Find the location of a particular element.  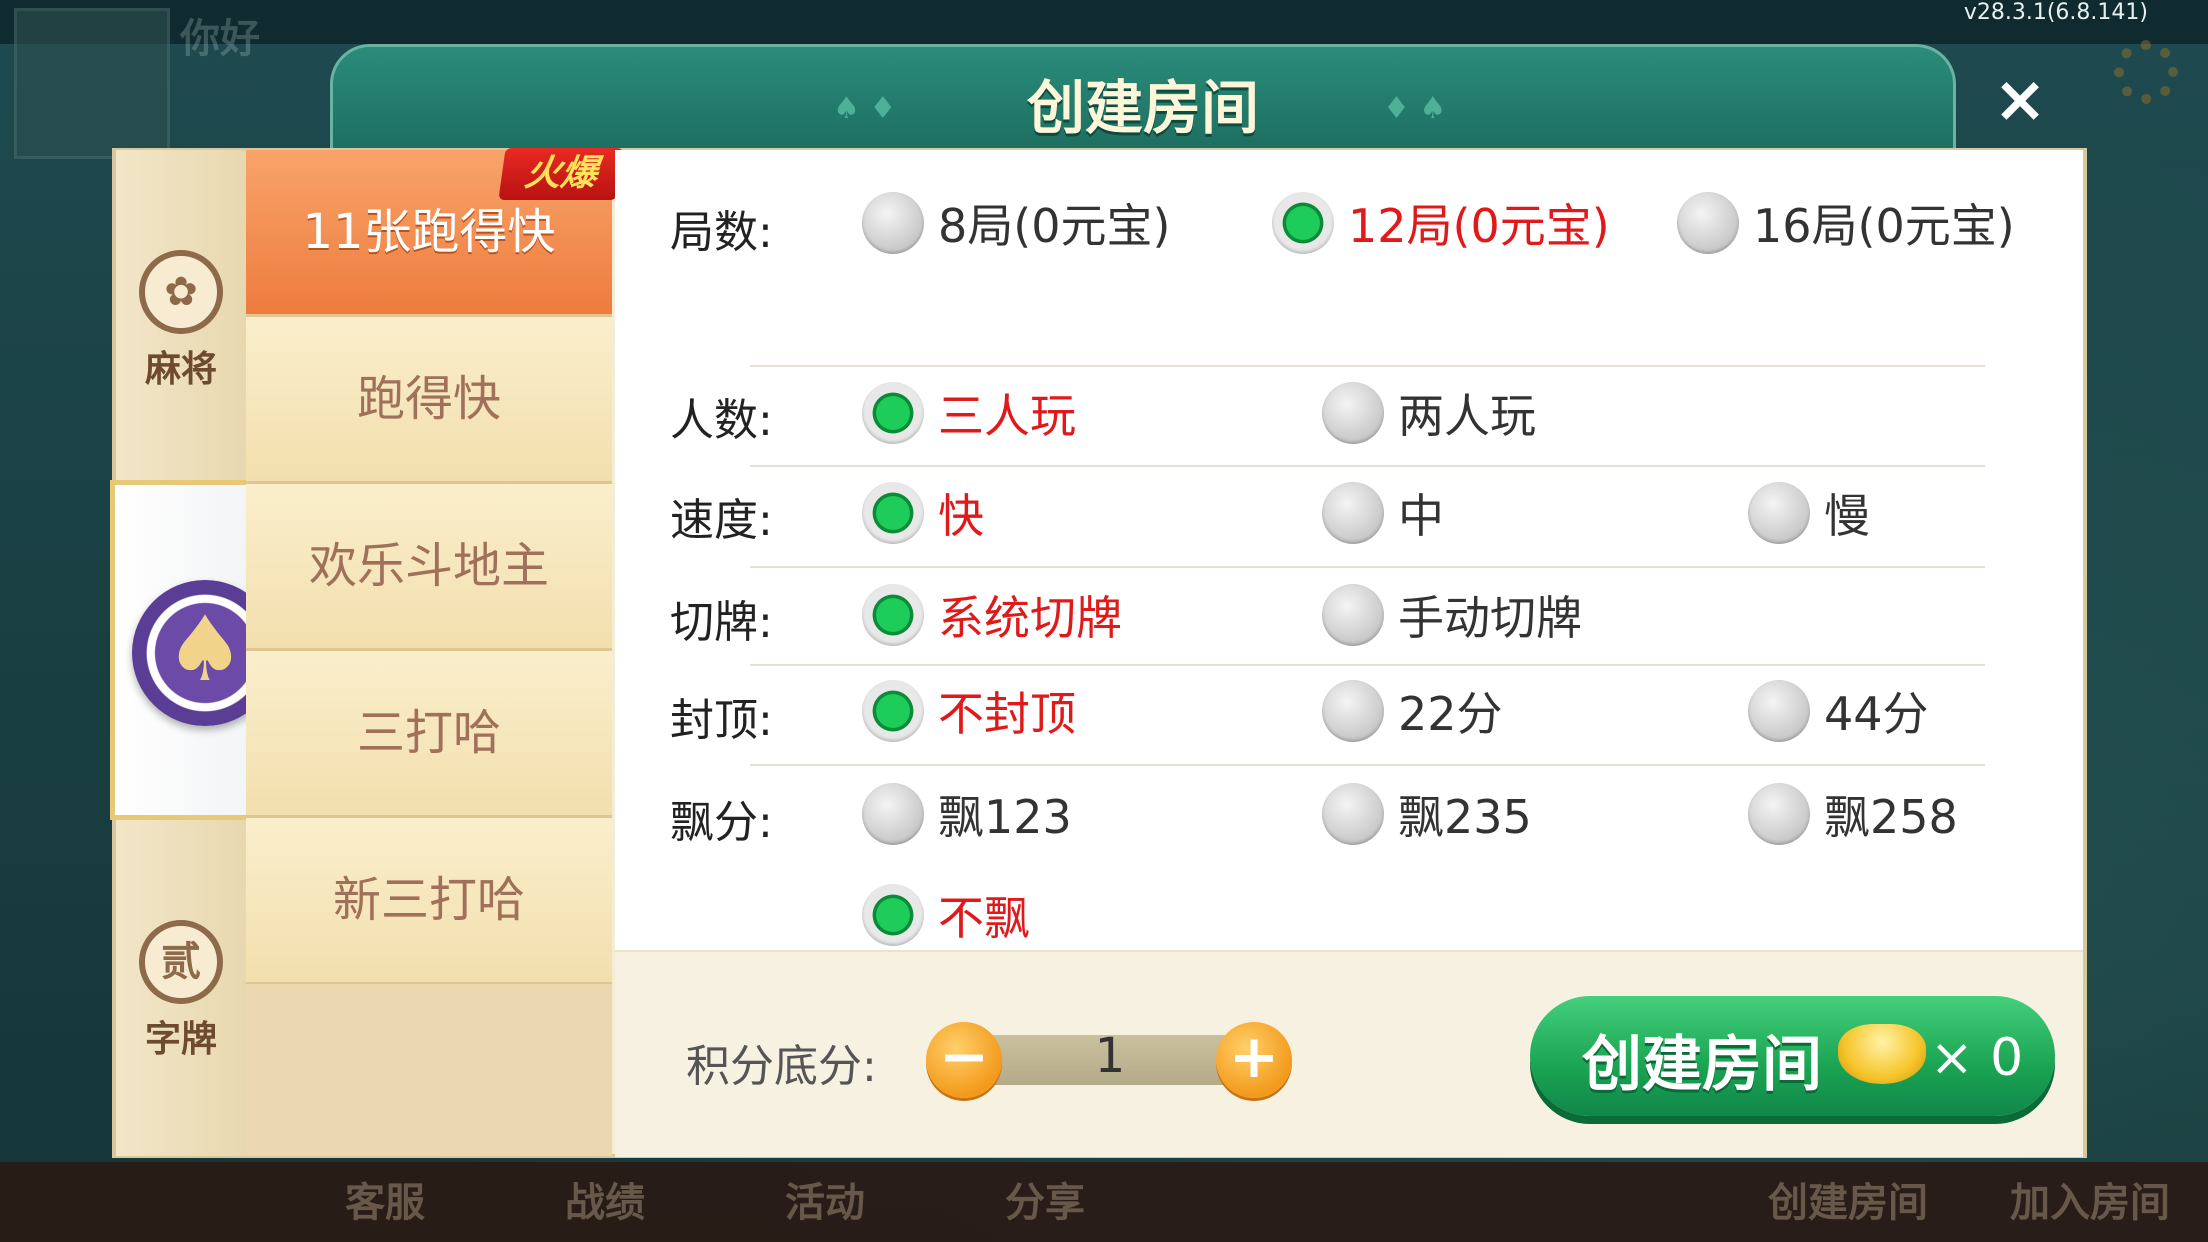

cut-label: 切牌: is located at coordinates (721, 622).